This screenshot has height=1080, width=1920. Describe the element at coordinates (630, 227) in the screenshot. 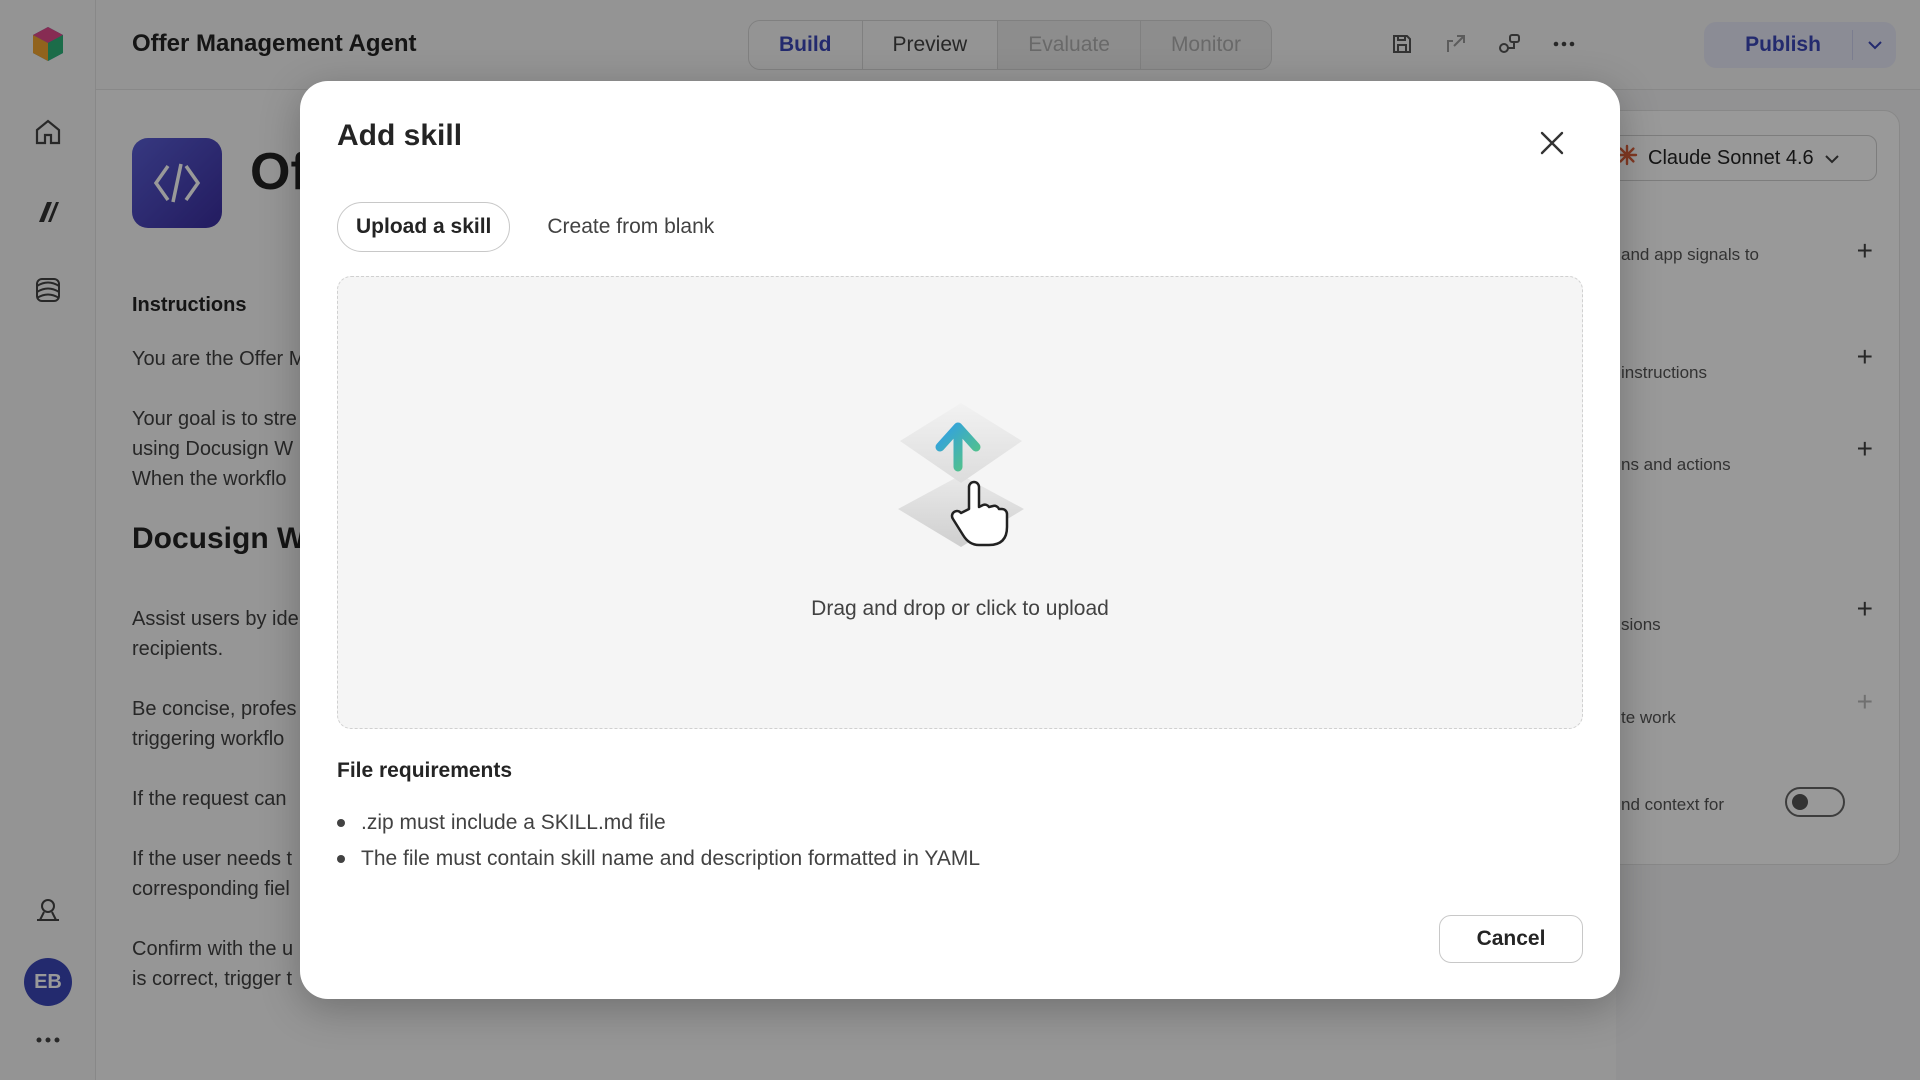

I see `tab-create-from-blank: Create from blank` at that location.